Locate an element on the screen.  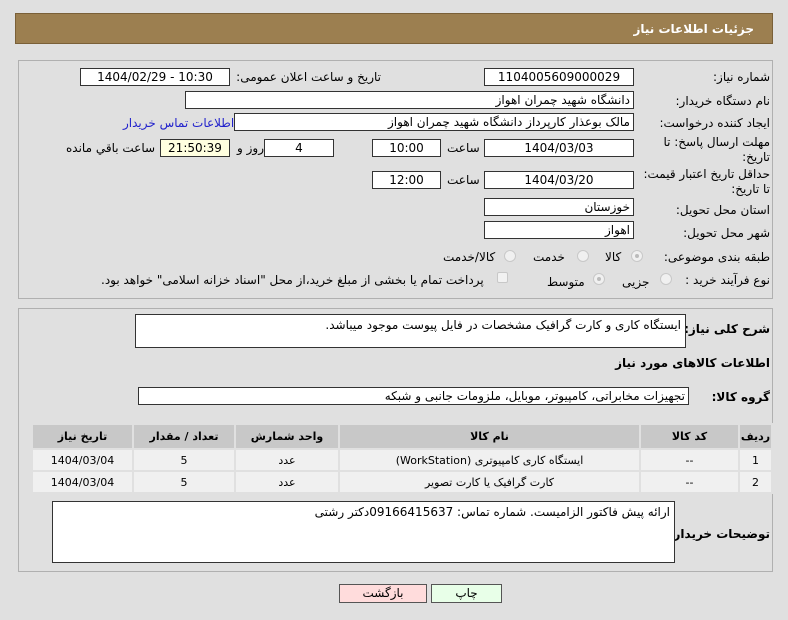
goods-section-title: اطلاعات کالاهای مورد نیاز is located at coordinates (692, 363).